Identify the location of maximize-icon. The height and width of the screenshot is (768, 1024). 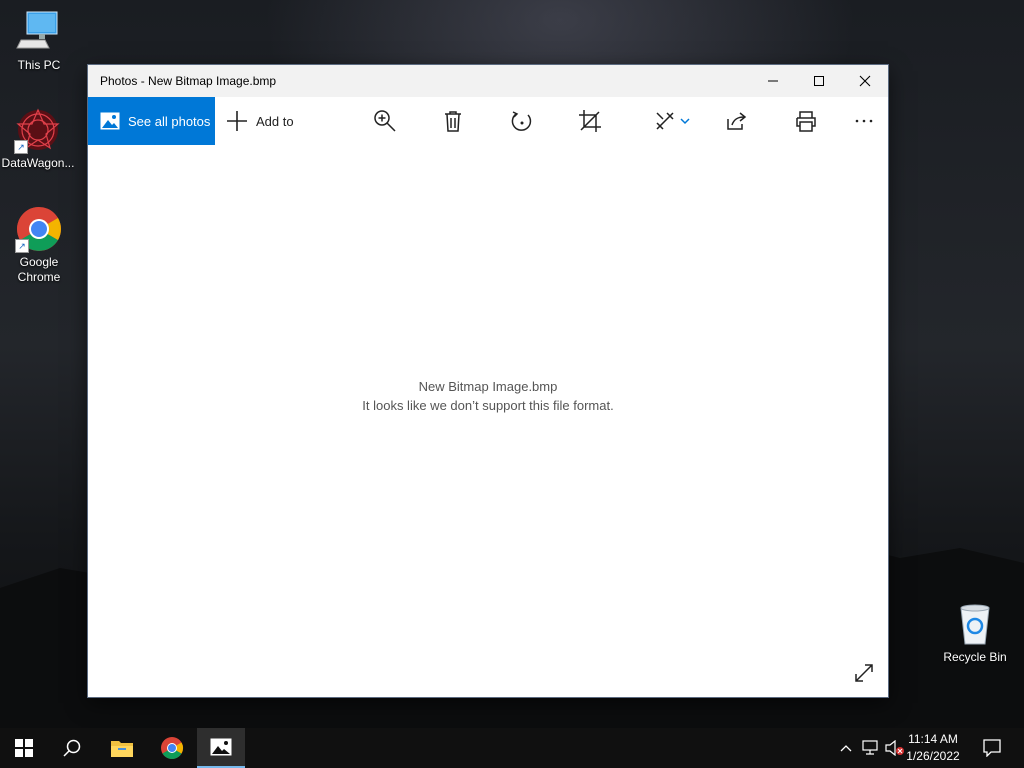
(819, 81).